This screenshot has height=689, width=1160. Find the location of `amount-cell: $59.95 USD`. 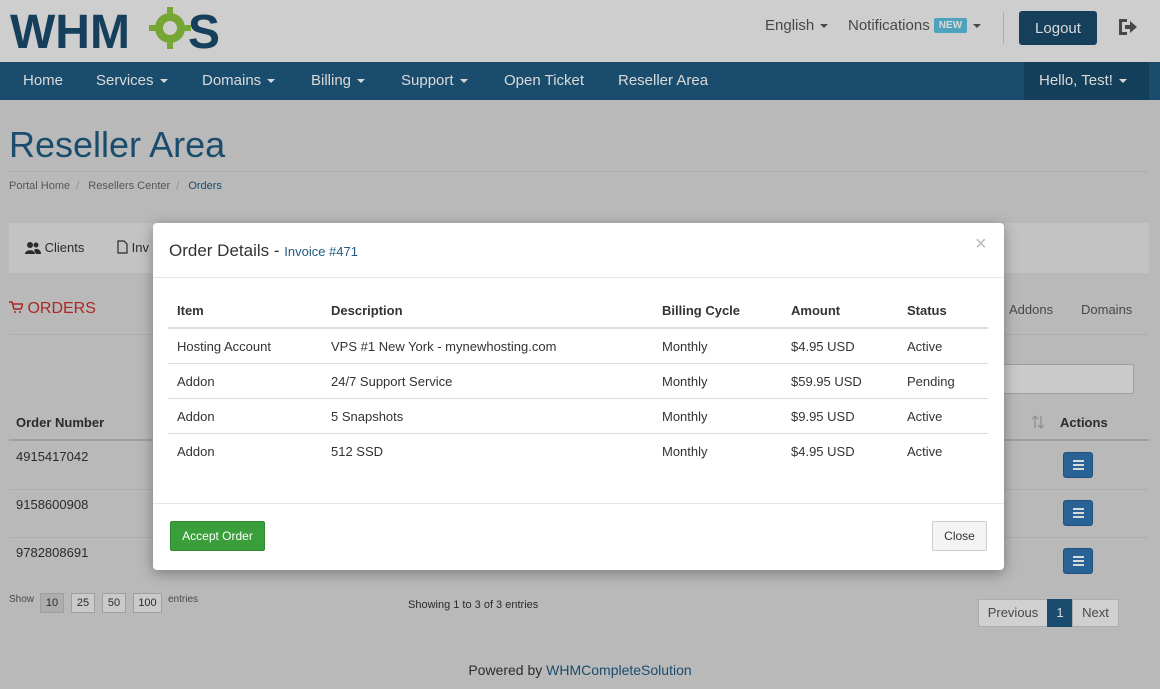

amount-cell: $59.95 USD is located at coordinates (826, 381).